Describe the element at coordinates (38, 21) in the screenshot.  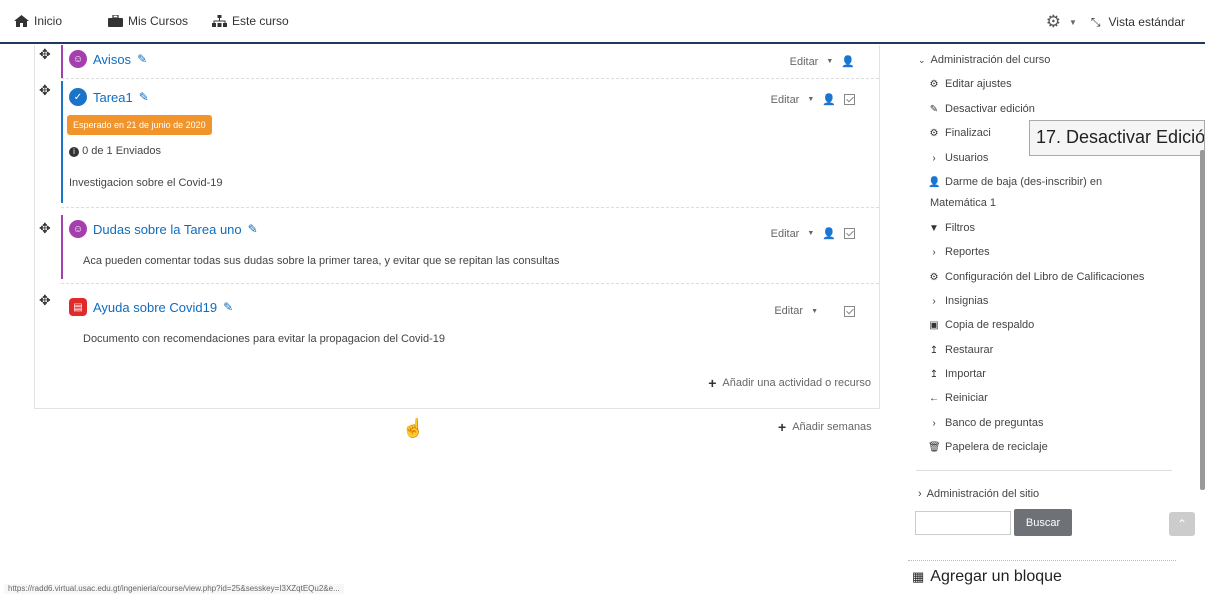
I see `nav-home: Inicio` at that location.